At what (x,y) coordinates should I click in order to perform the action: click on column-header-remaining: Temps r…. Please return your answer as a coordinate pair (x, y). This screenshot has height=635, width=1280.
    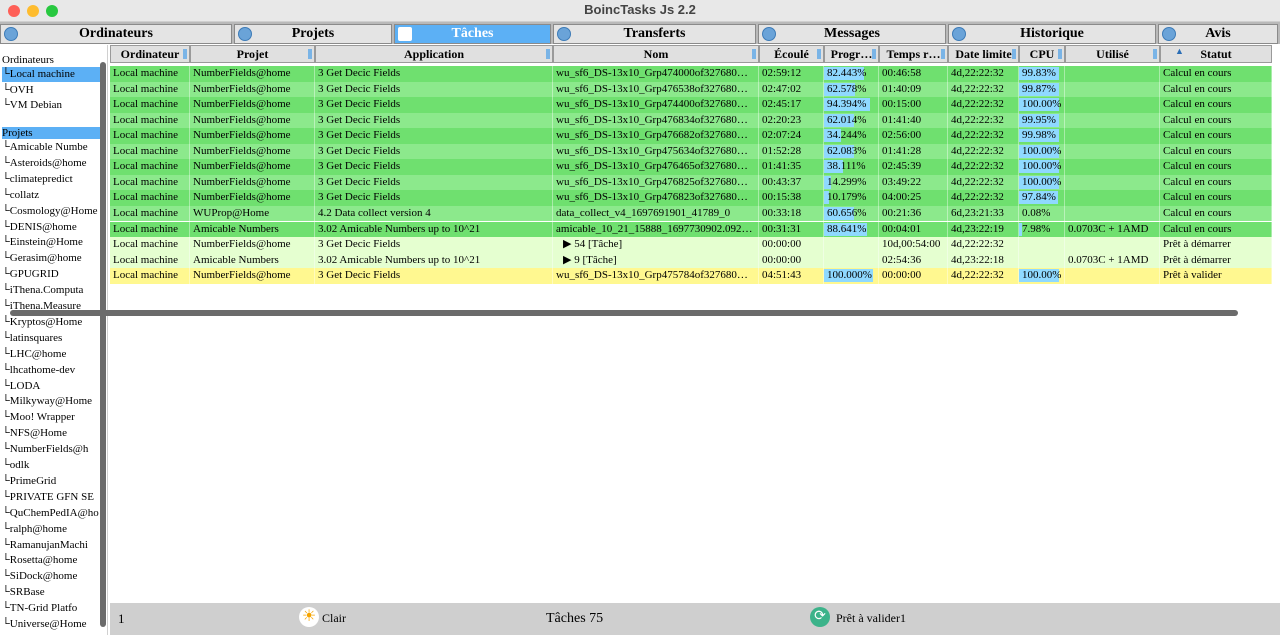
    Looking at the image, I should click on (913, 54).